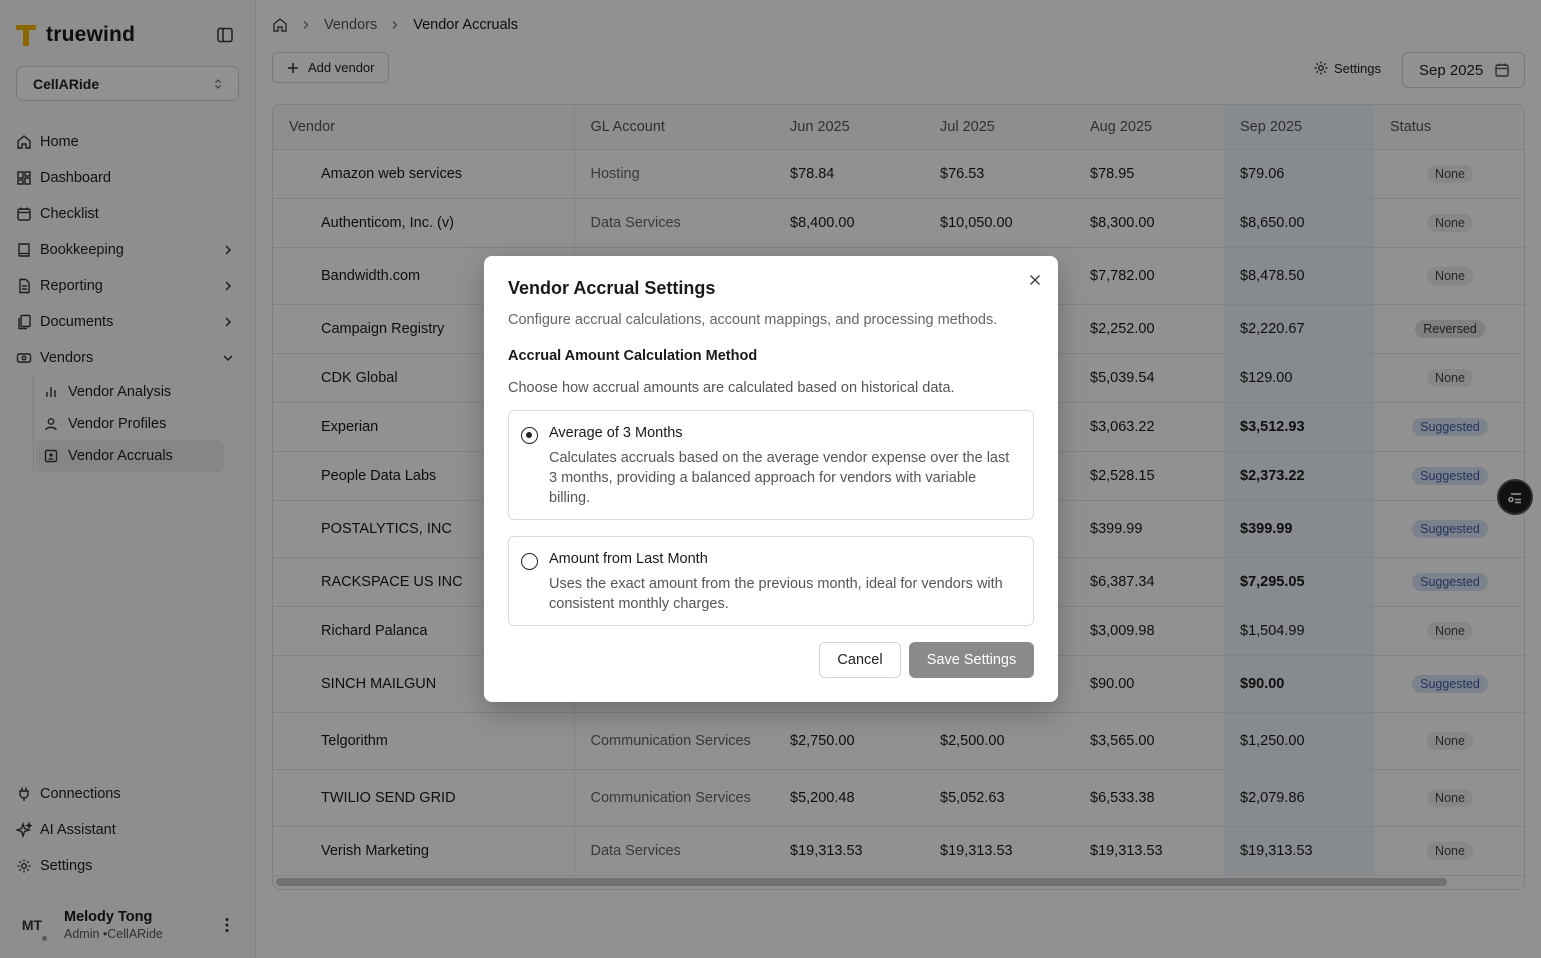  Describe the element at coordinates (633, 356) in the screenshot. I see `section-title: Accrual Amount Calculation Method` at that location.